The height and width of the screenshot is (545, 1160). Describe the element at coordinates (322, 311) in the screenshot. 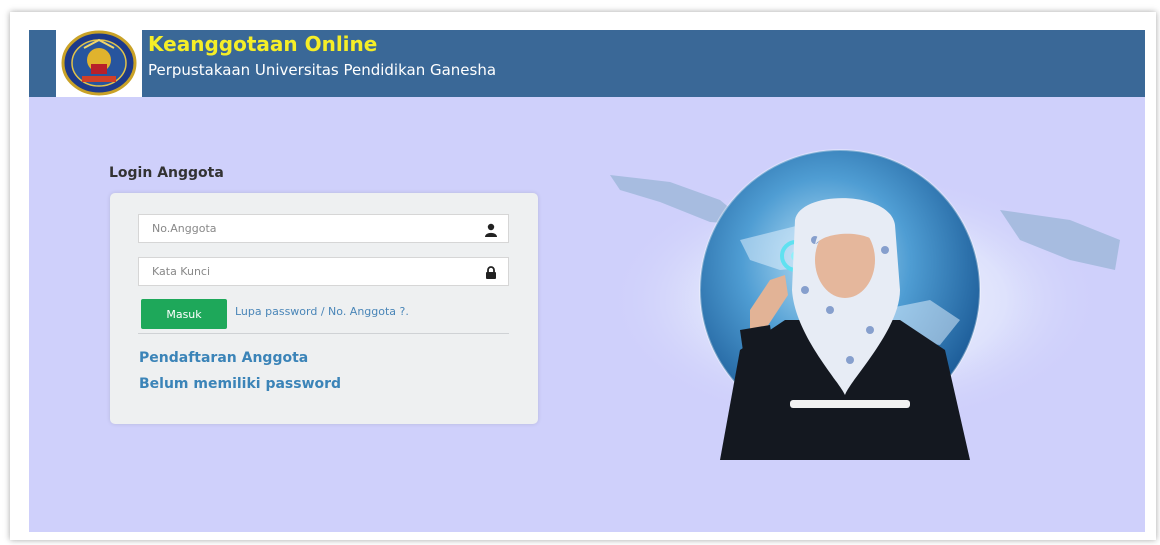

I see `forgot-password-link: Lupa password / No. Anggota ?.` at that location.